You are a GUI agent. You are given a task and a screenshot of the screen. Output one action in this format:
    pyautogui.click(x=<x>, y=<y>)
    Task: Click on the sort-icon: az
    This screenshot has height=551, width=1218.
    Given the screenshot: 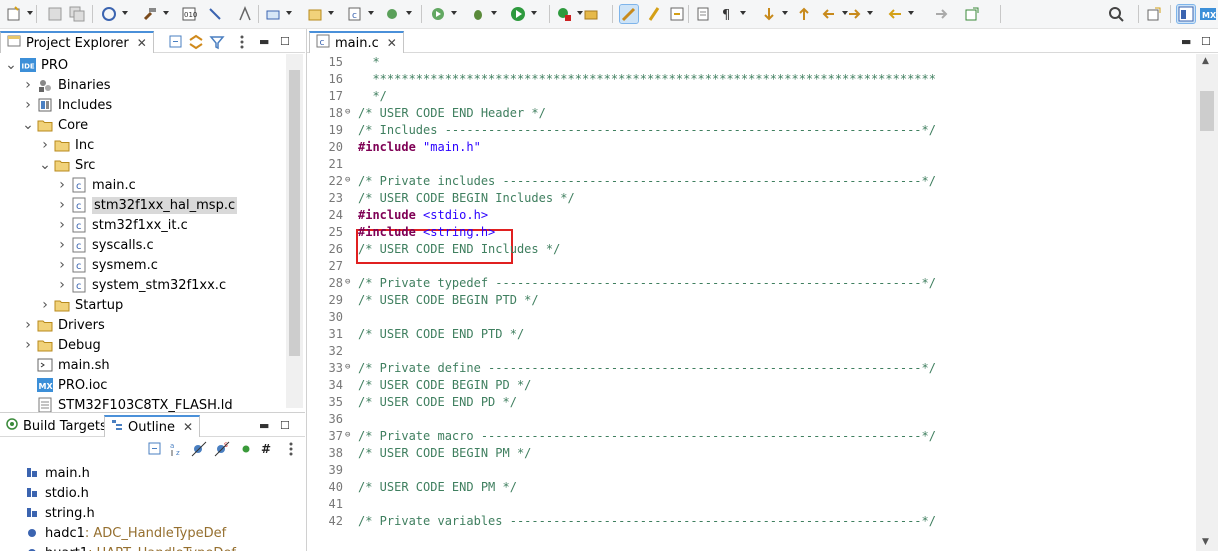 What is the action you would take?
    pyautogui.click(x=176, y=448)
    